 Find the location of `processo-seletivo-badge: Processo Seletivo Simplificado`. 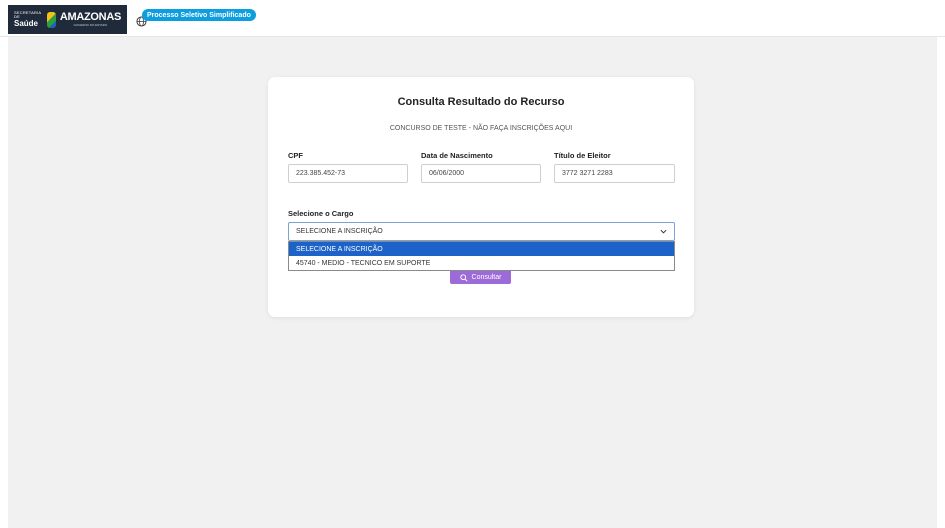

processo-seletivo-badge: Processo Seletivo Simplificado is located at coordinates (199, 15).